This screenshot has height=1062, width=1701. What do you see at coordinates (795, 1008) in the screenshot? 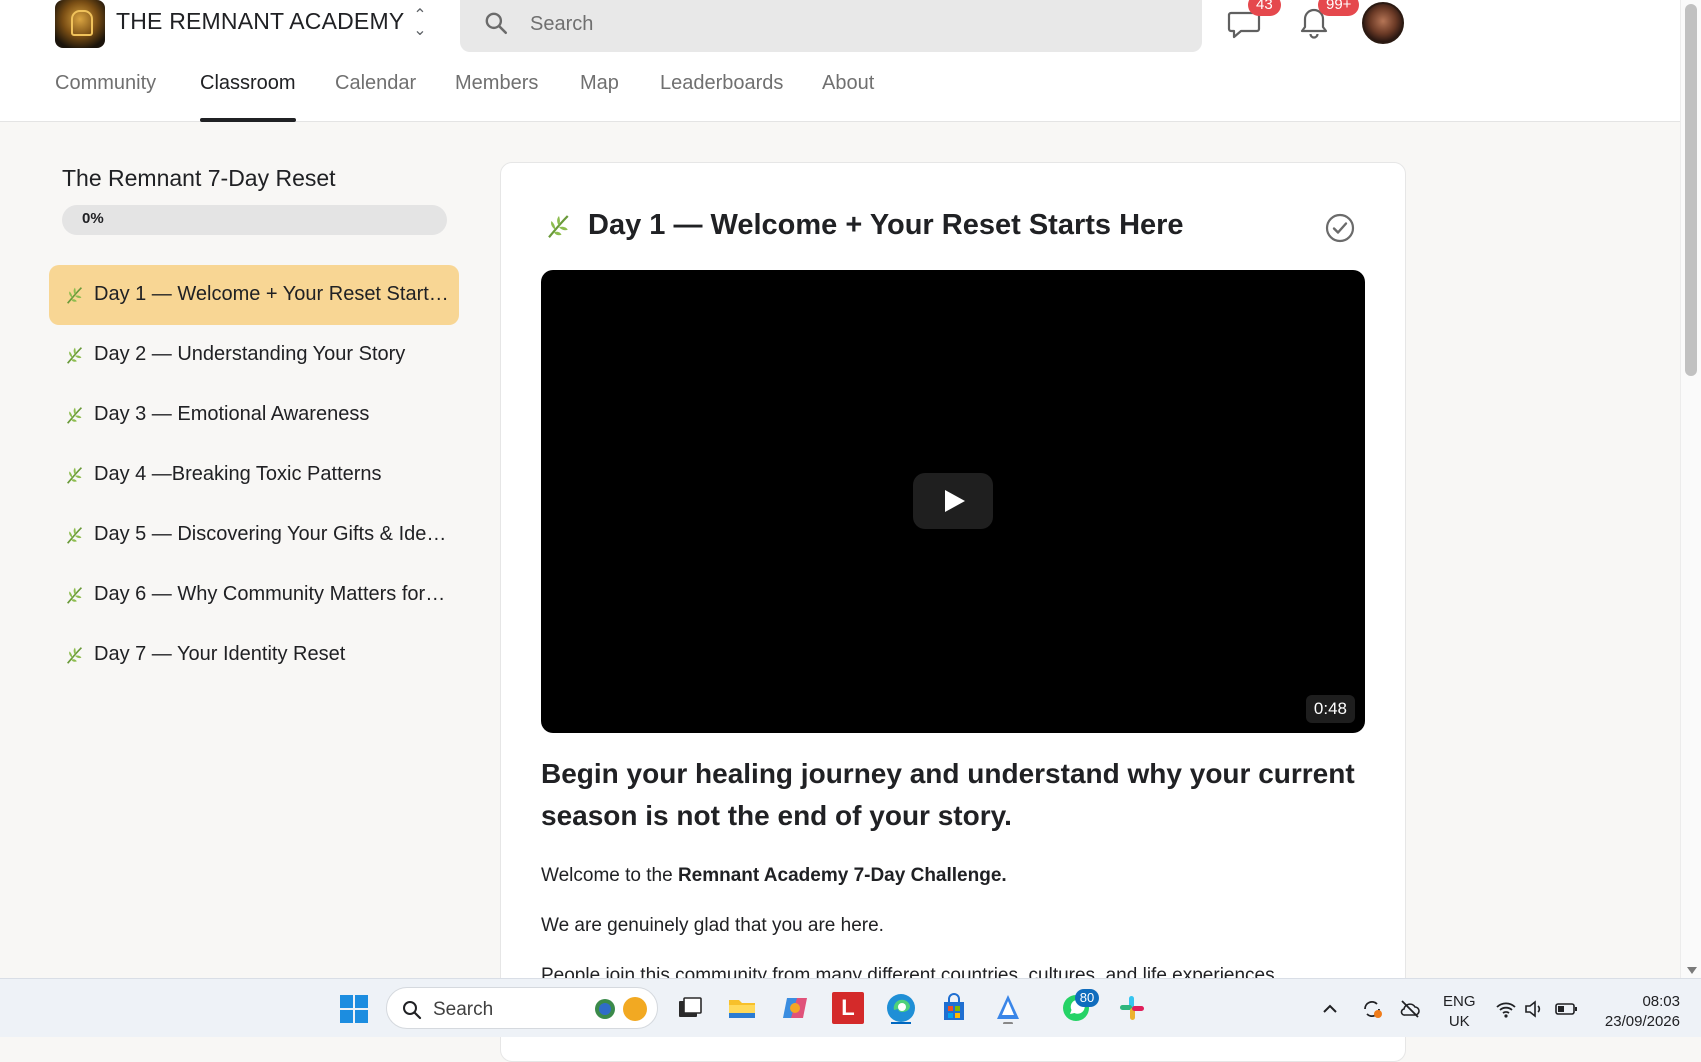
I see `copilot-icon` at bounding box center [795, 1008].